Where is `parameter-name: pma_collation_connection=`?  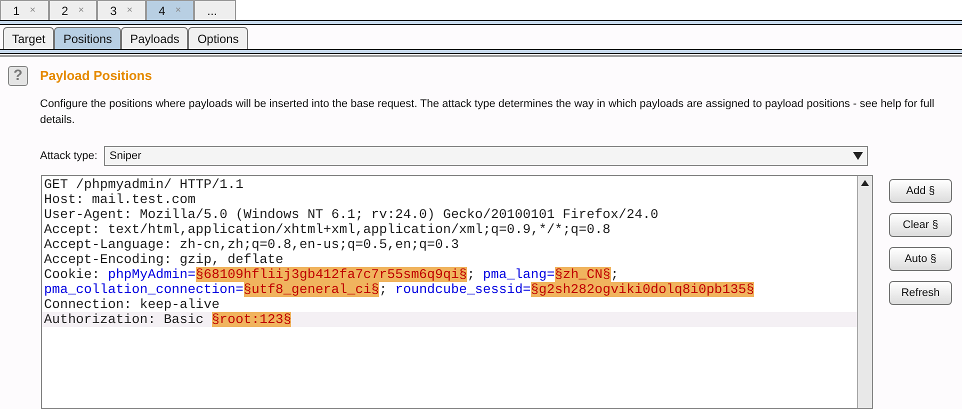
parameter-name: pma_collation_connection= is located at coordinates (144, 289).